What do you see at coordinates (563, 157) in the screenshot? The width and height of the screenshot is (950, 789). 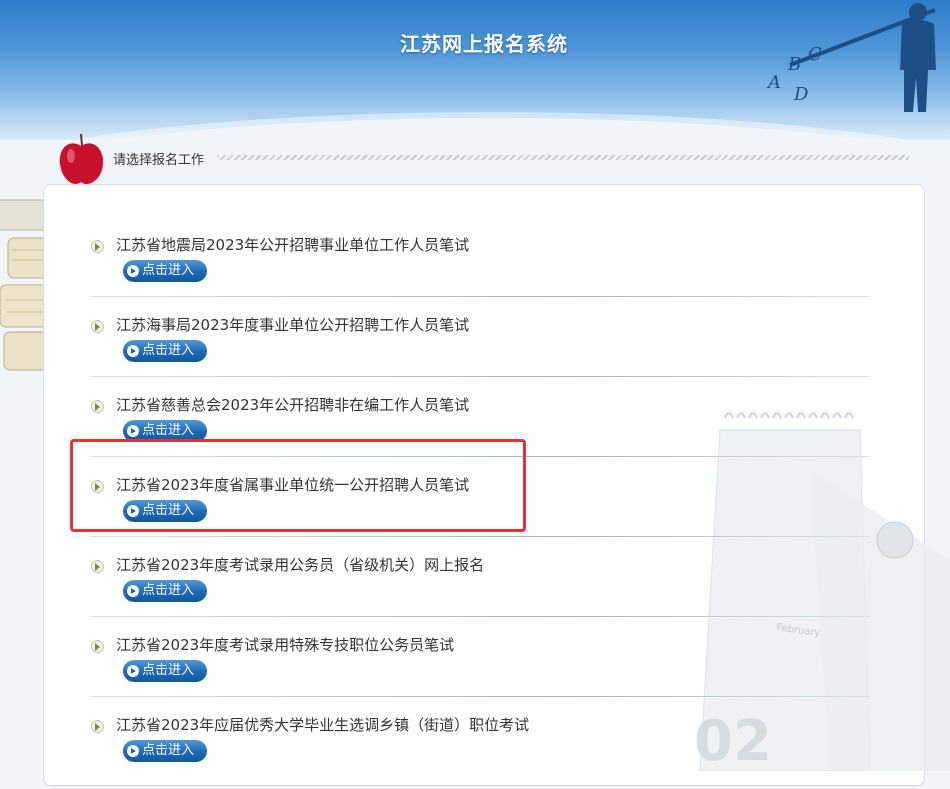 I see `section-divider` at bounding box center [563, 157].